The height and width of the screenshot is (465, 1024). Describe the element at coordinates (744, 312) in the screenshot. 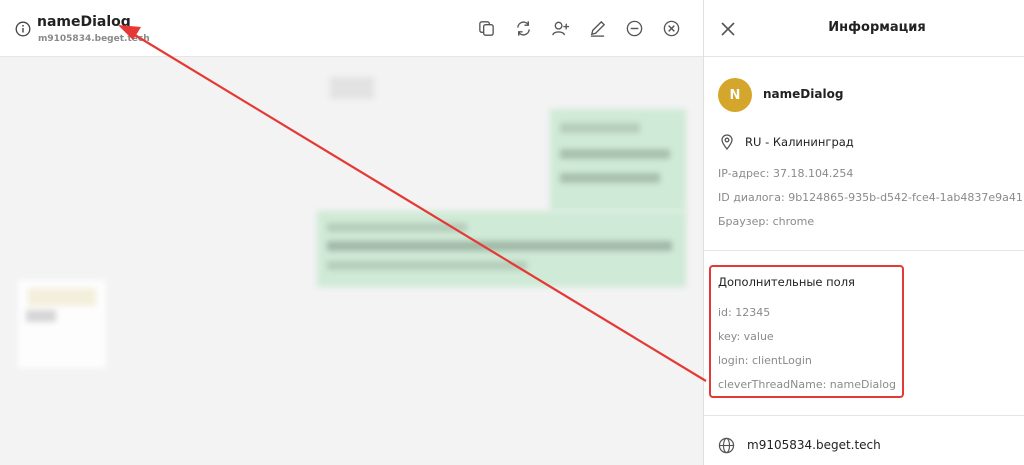

I see `extra-field: id: 12345` at that location.